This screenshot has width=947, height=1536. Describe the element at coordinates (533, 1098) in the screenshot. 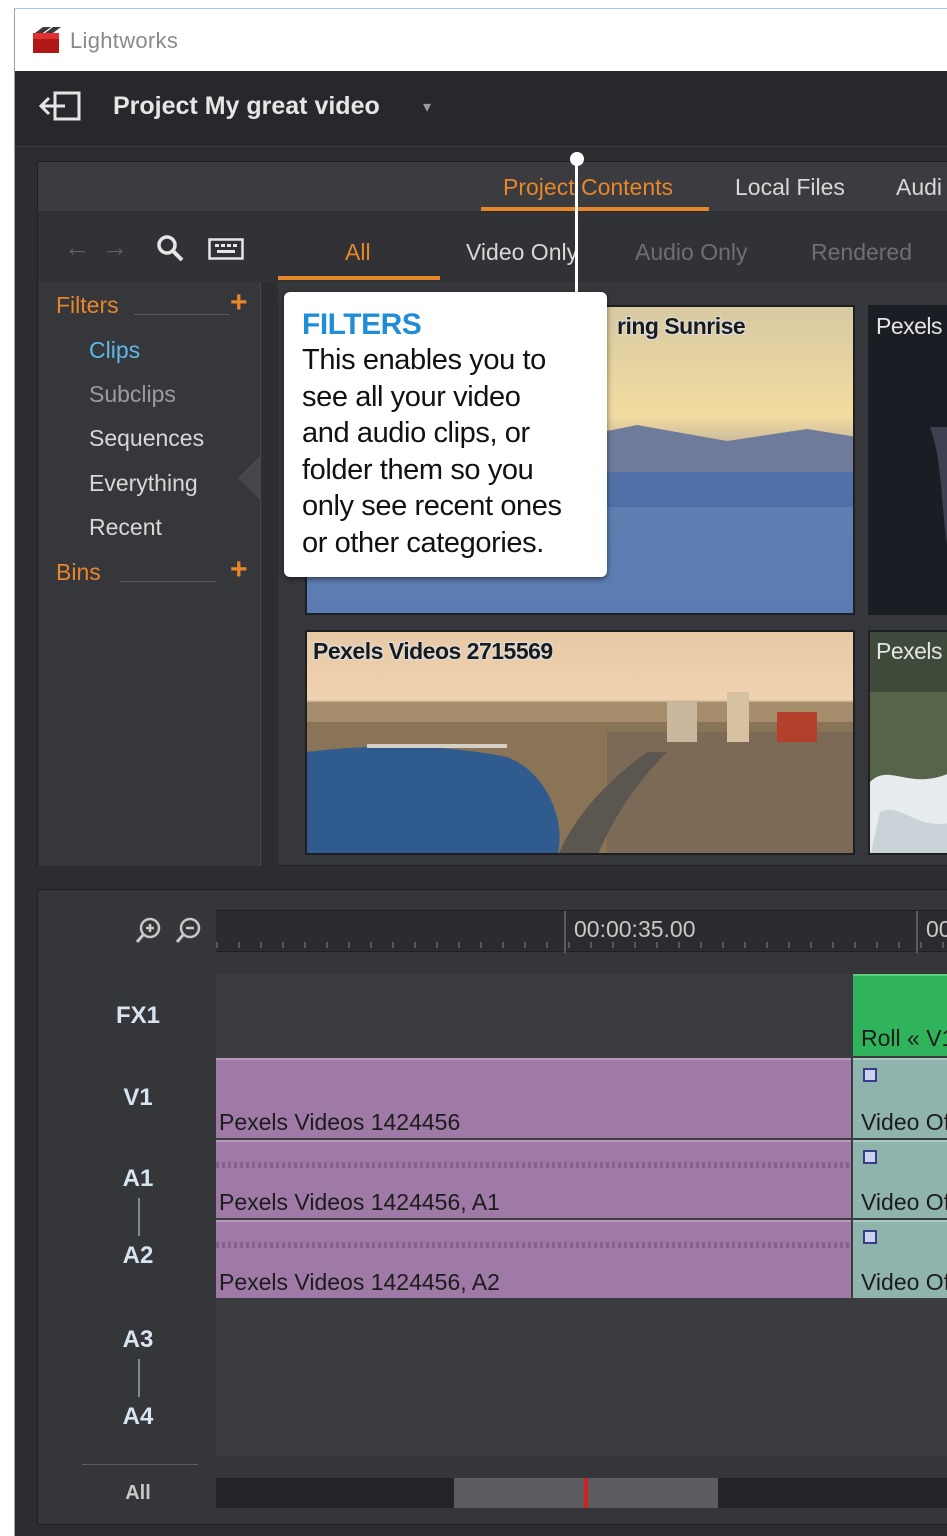

I see `timeline-clip-v1: Pexels Videos 1424456` at that location.